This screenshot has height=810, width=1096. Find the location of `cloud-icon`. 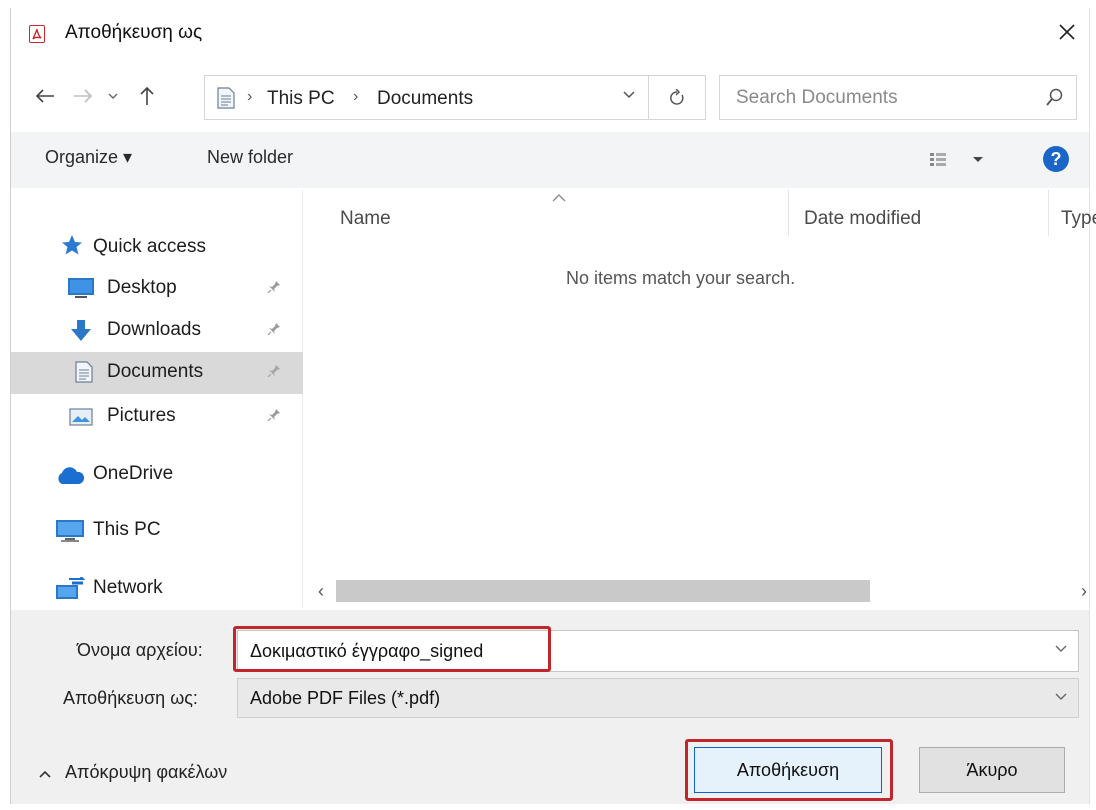

cloud-icon is located at coordinates (71, 475).